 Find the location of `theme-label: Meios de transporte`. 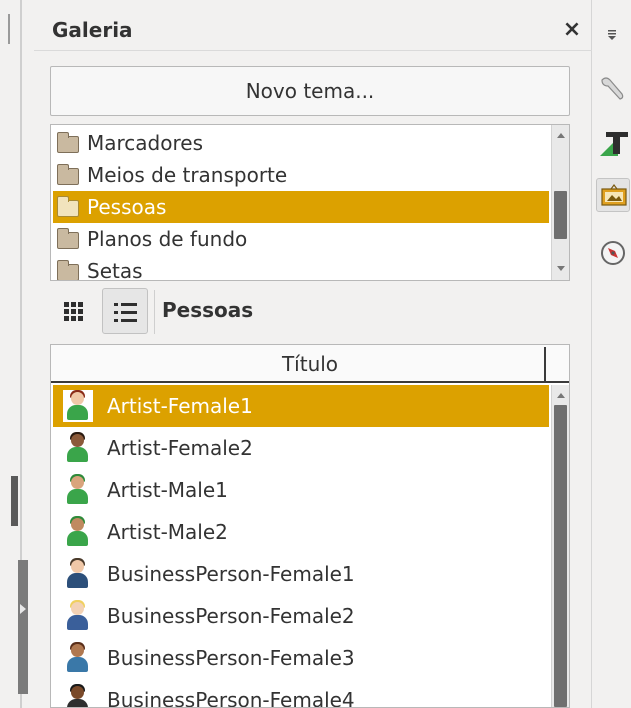

theme-label: Meios de transporte is located at coordinates (187, 175).